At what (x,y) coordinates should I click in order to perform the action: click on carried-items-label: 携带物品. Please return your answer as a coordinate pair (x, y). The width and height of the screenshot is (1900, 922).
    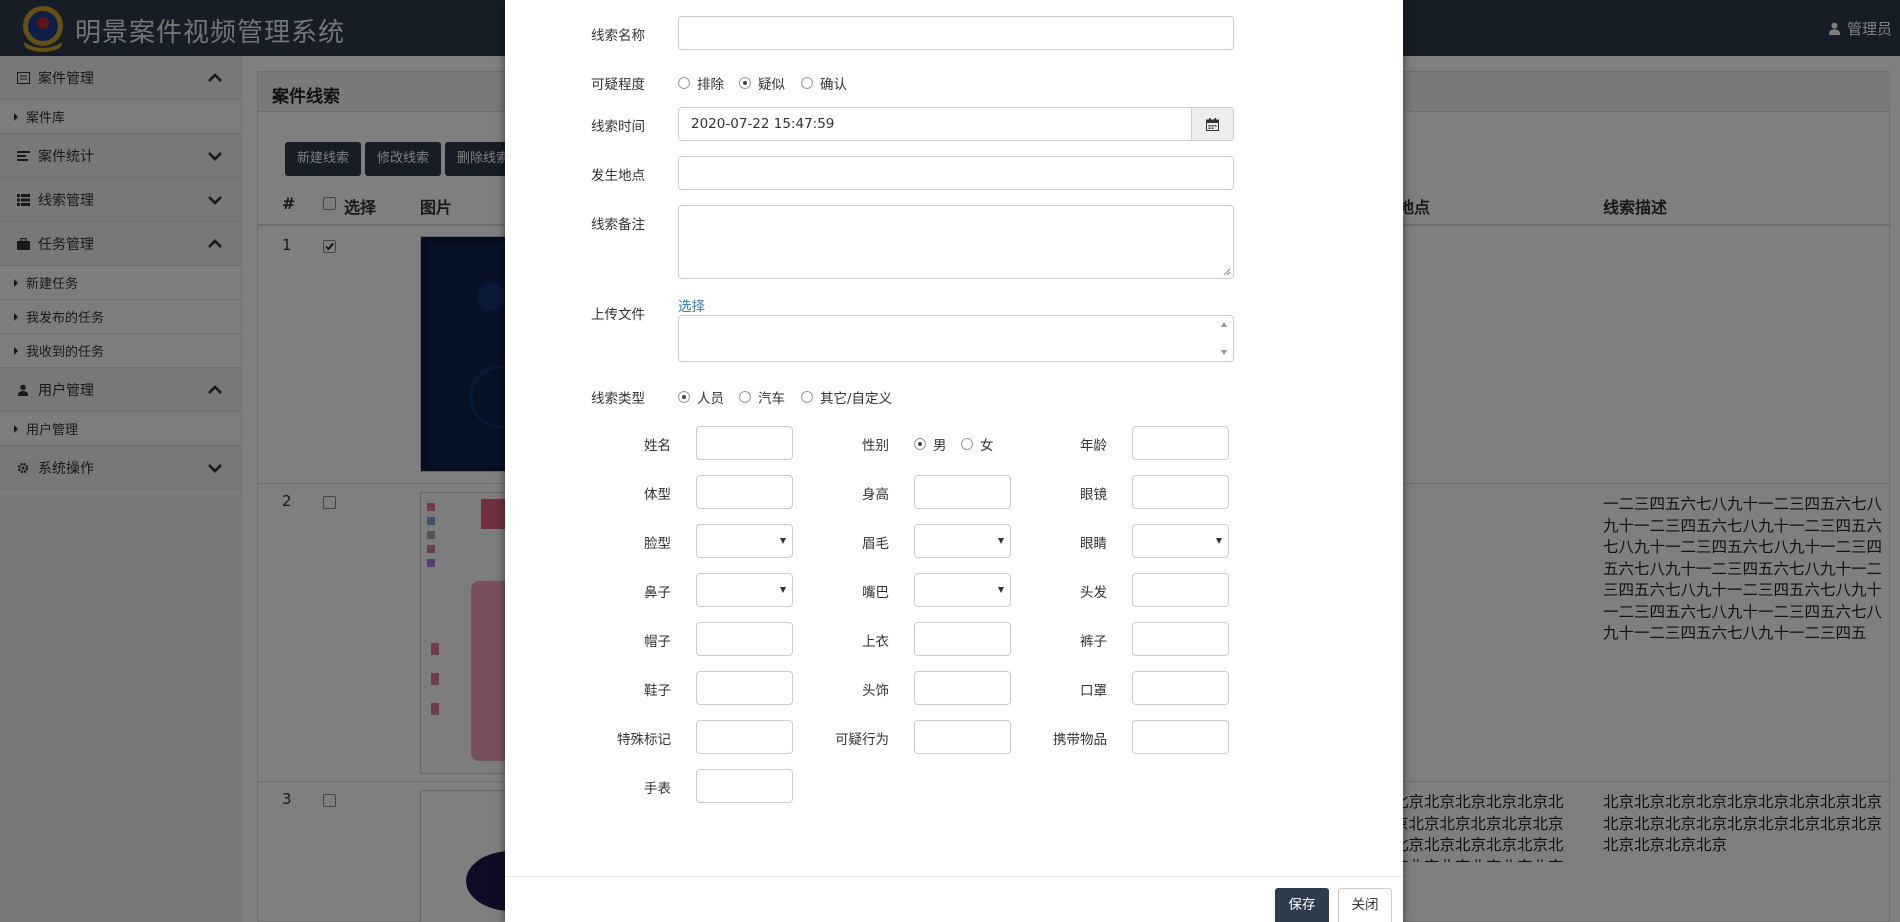
    Looking at the image, I should click on (1080, 740).